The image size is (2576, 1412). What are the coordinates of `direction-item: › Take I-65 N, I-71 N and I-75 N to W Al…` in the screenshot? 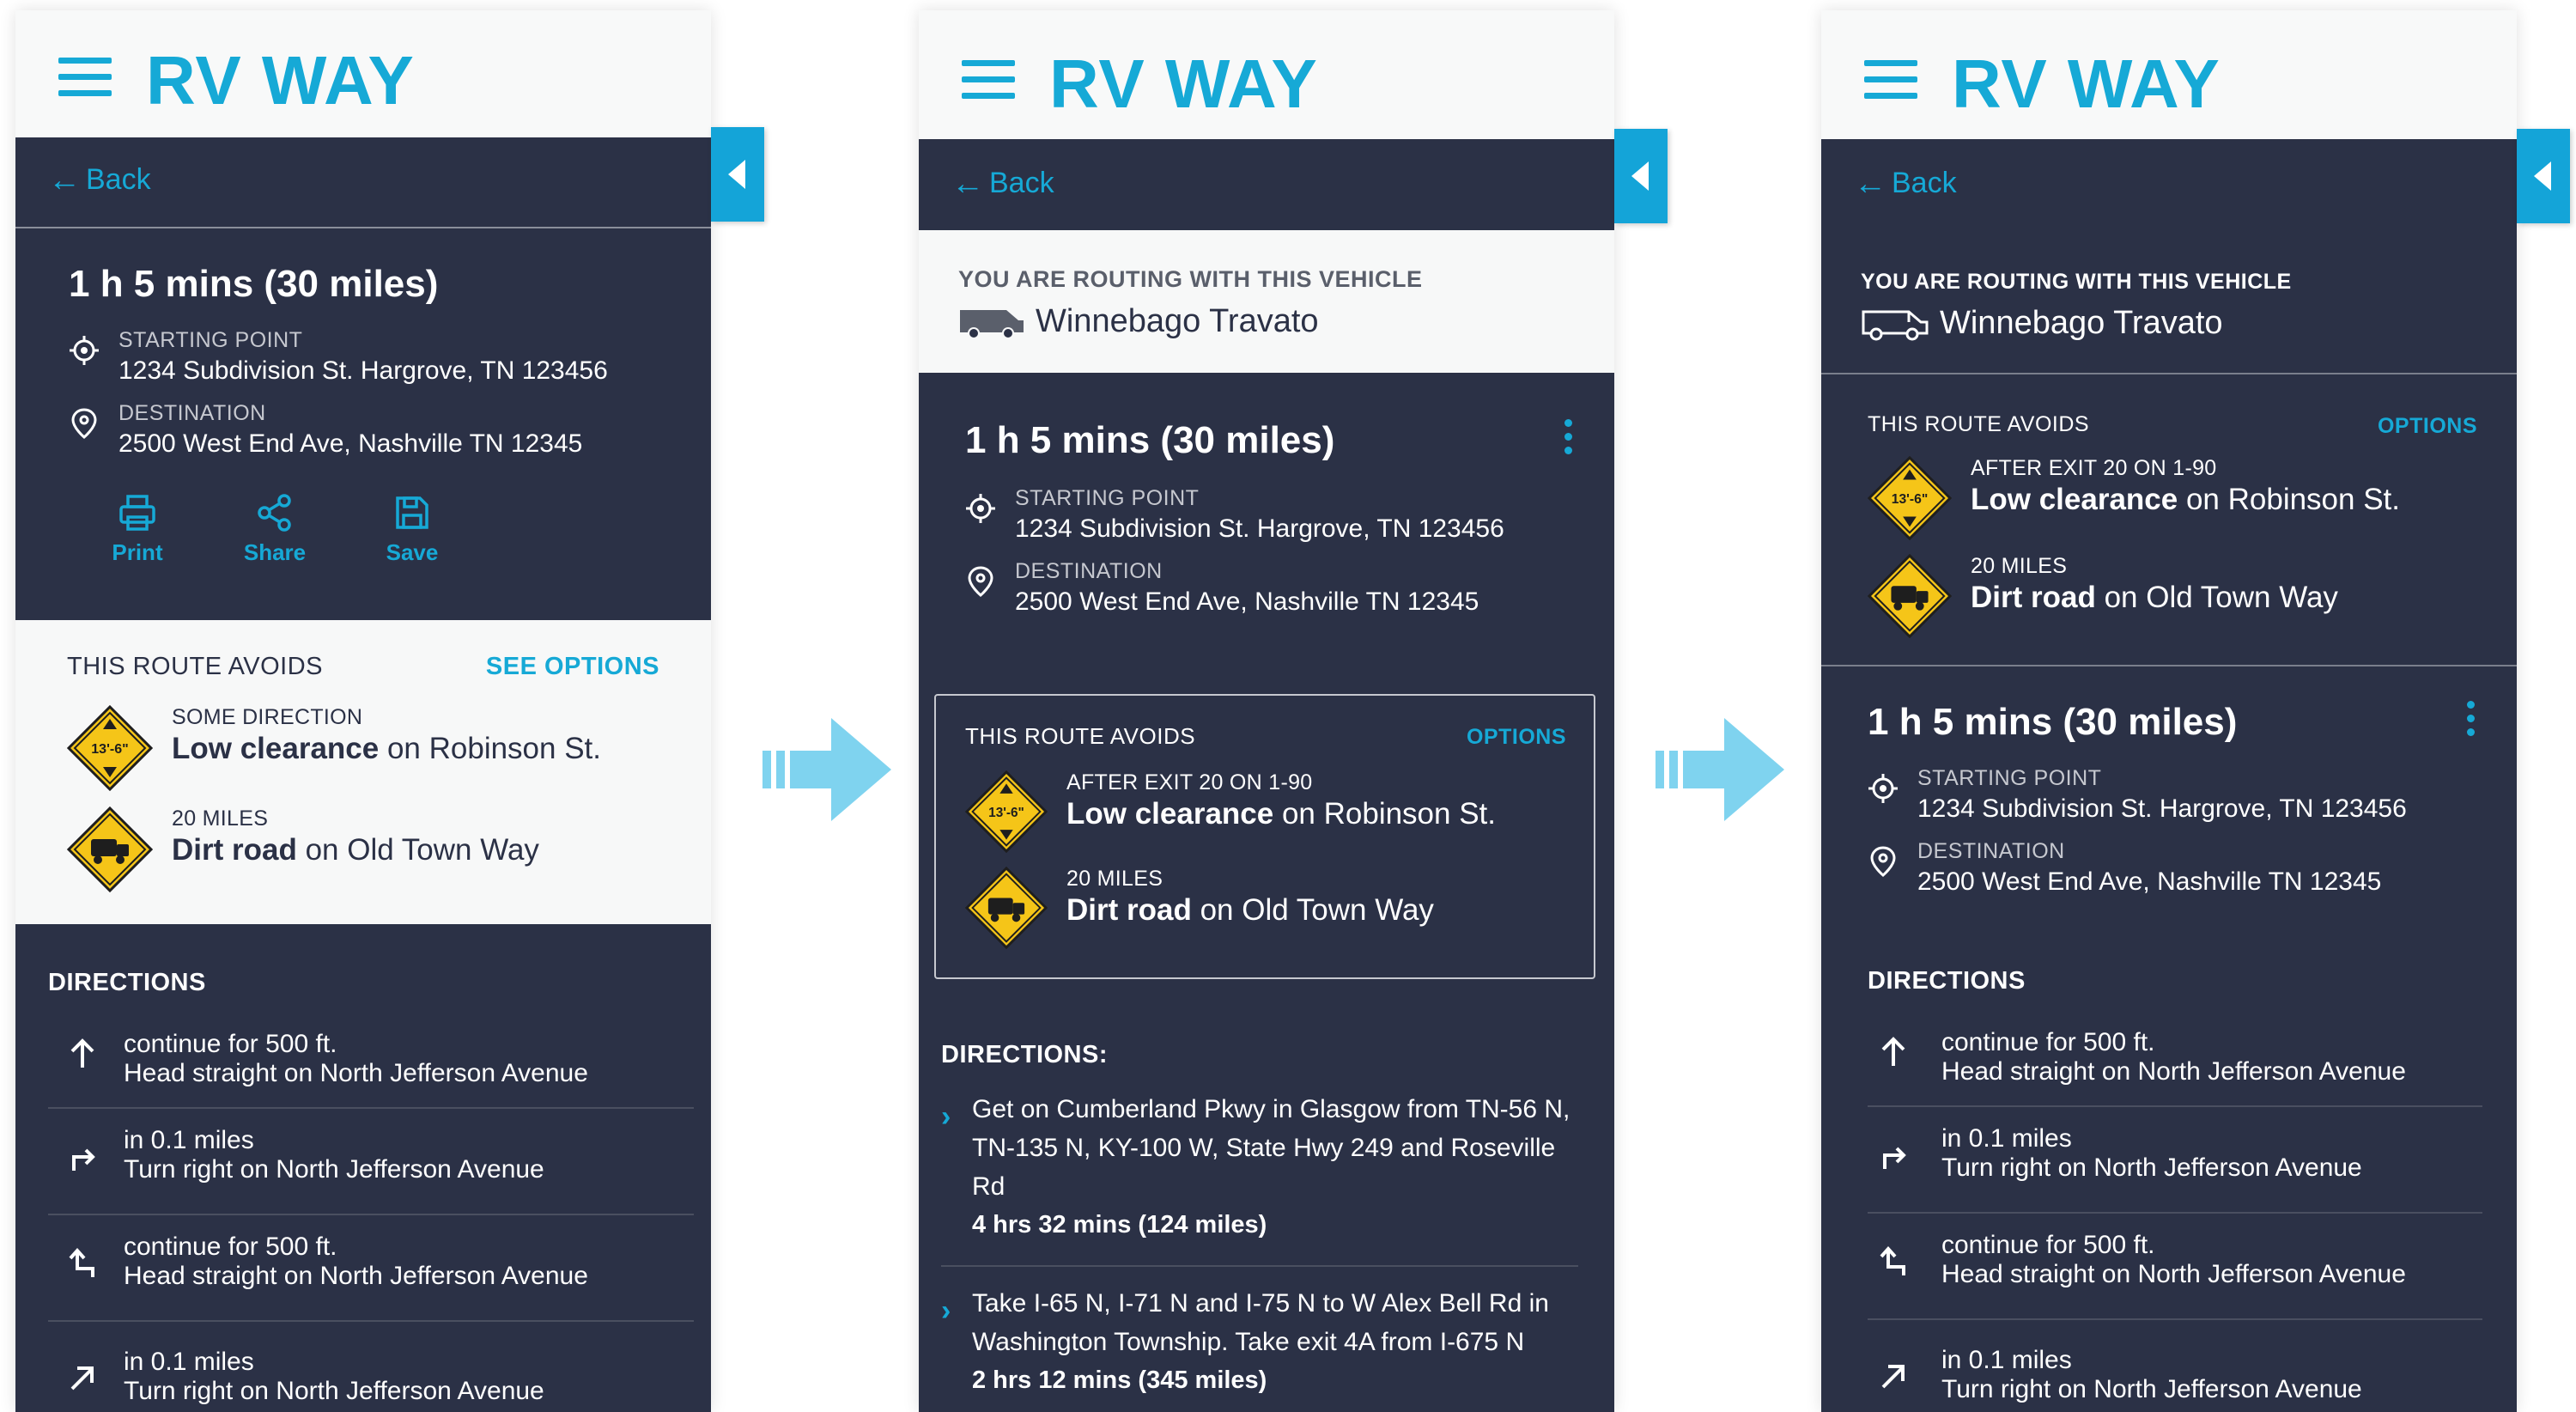 It's located at (1259, 1331).